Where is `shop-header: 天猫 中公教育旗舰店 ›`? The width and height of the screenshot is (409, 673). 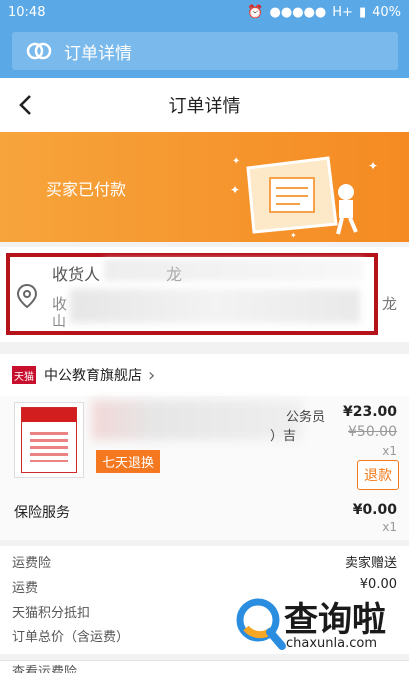
shop-header: 天猫 中公教育旗舰店 › is located at coordinates (204, 375).